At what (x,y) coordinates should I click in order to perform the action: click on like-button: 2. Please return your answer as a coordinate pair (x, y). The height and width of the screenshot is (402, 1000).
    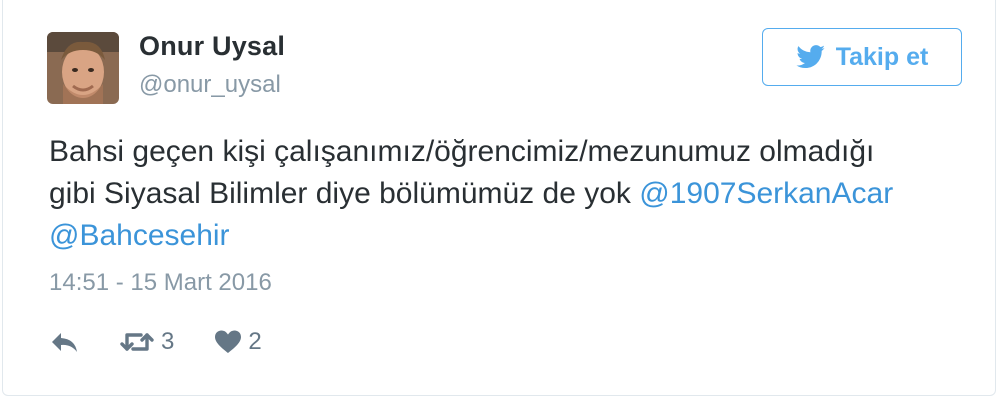
    Looking at the image, I should click on (238, 342).